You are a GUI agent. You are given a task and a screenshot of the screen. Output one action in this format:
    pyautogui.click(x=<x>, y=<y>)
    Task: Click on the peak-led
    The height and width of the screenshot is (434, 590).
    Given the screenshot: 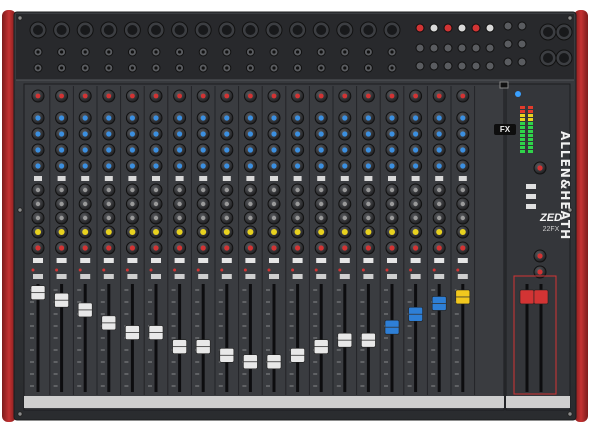 What is the action you would take?
    pyautogui.click(x=33, y=270)
    